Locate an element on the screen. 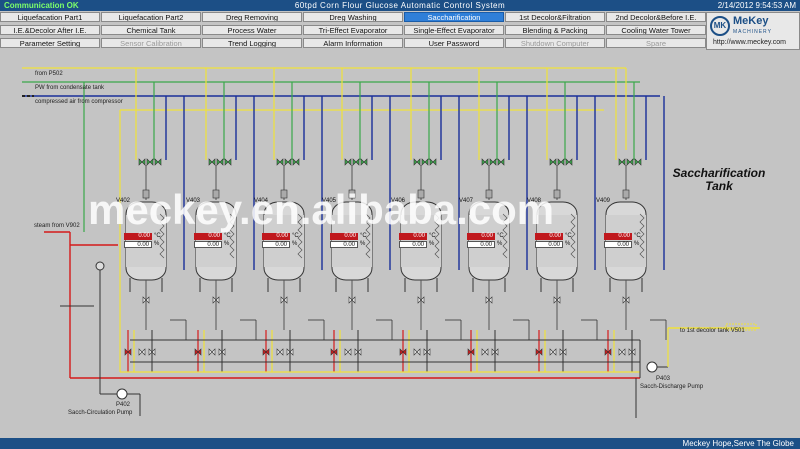  nav-button-trend-logging: Trend Logging is located at coordinates (252, 43).